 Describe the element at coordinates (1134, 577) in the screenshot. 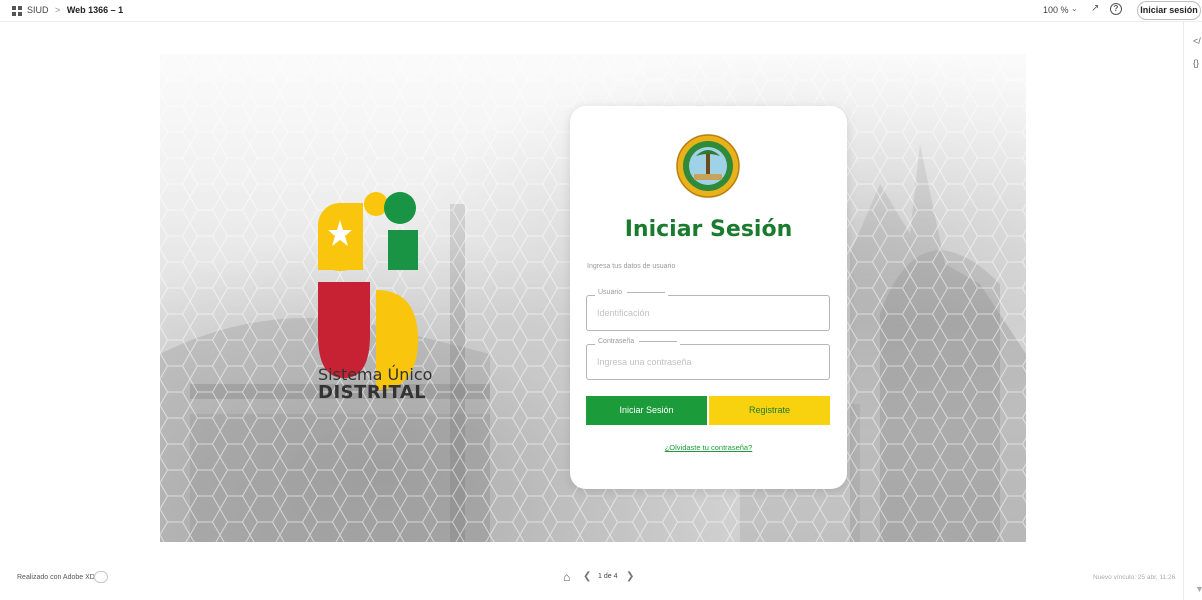

I see `last-view-text: Nuevo vínculo: 25 abr, 11:26` at that location.